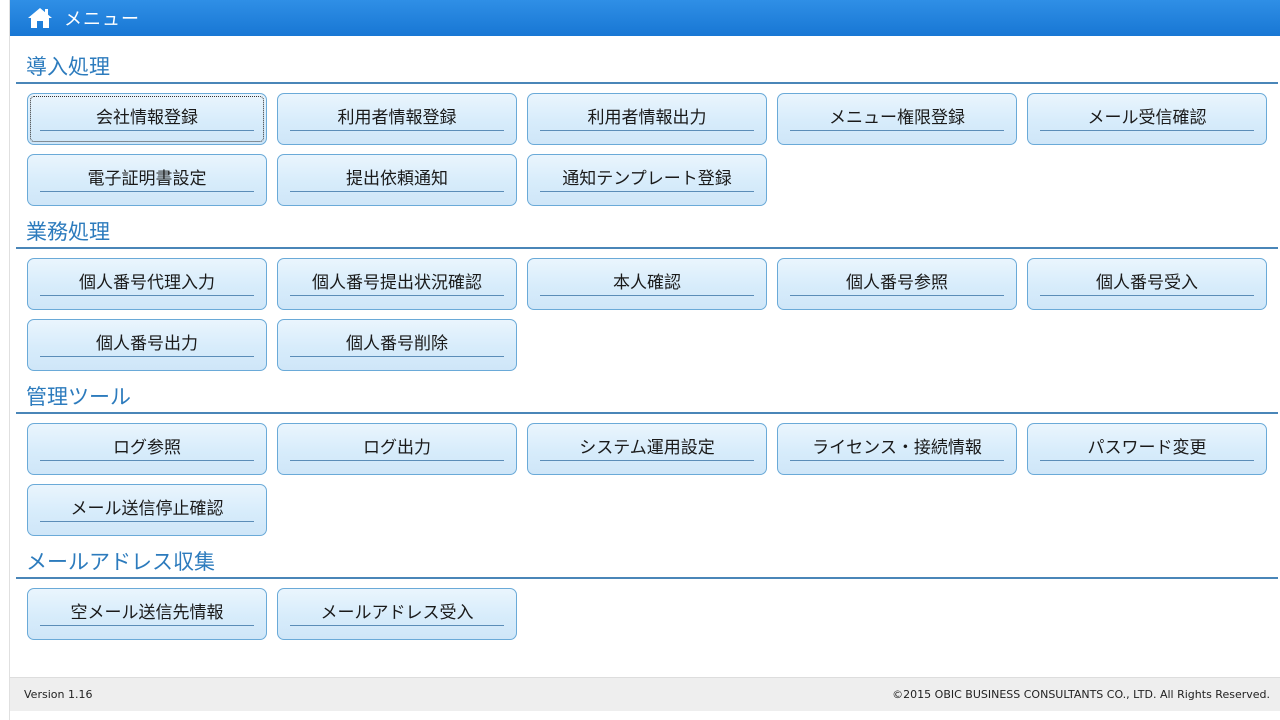 Image resolution: width=1280 pixels, height=720 pixels. What do you see at coordinates (58, 694) in the screenshot?
I see `version-label: Version 1.16` at bounding box center [58, 694].